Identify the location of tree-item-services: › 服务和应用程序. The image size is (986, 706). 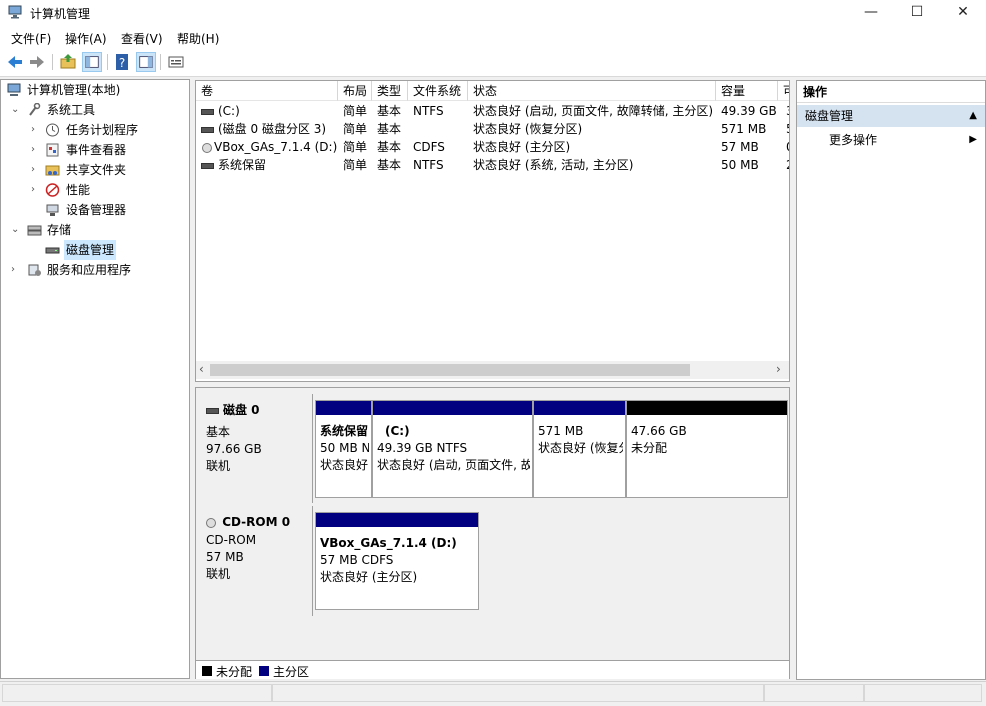
(95, 270).